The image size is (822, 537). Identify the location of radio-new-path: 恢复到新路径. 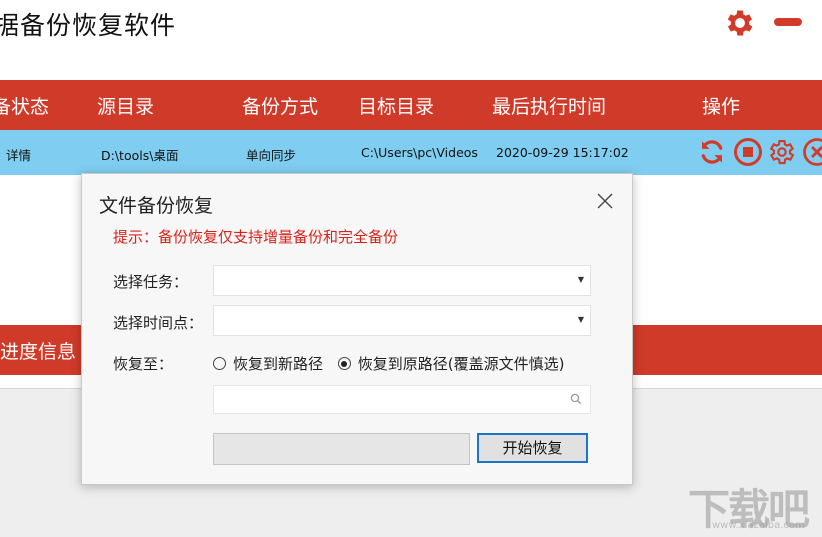
(268, 363).